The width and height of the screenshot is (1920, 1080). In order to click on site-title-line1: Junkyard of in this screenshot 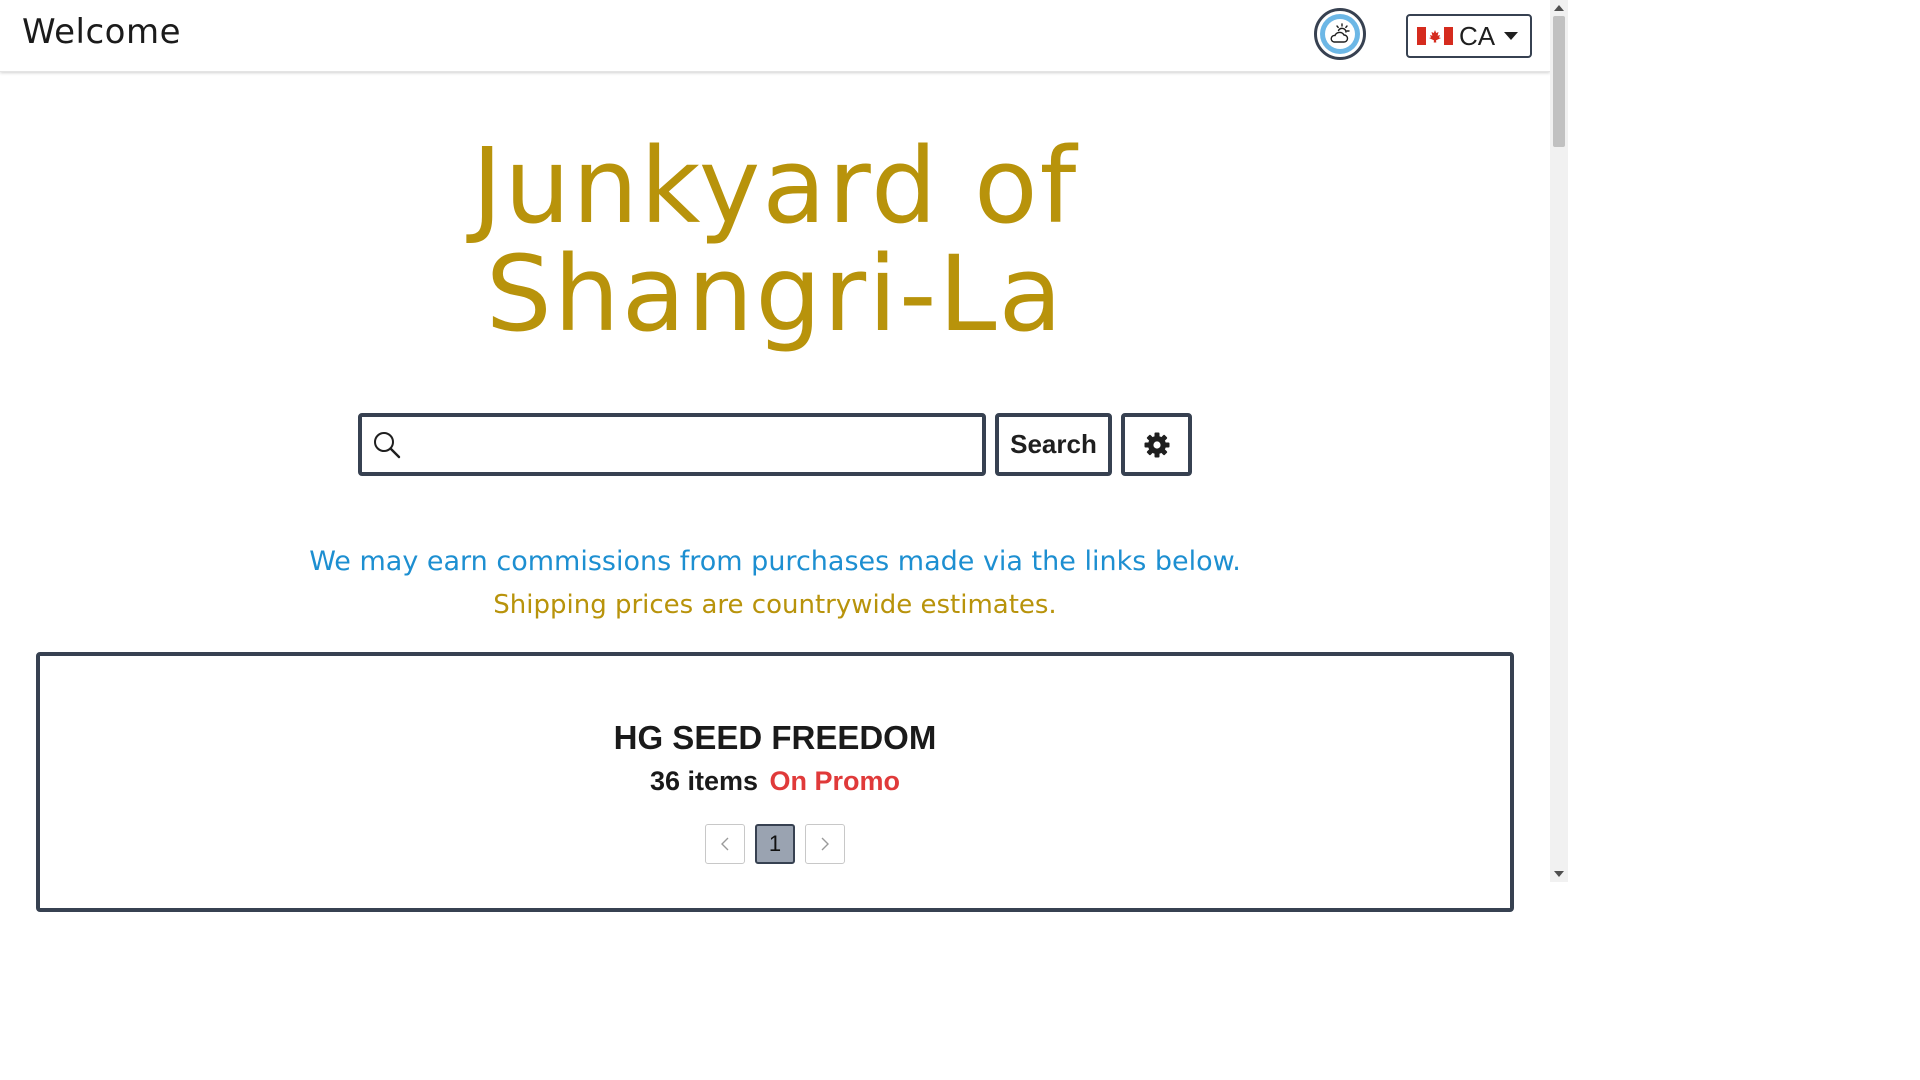, I will do `click(775, 186)`.